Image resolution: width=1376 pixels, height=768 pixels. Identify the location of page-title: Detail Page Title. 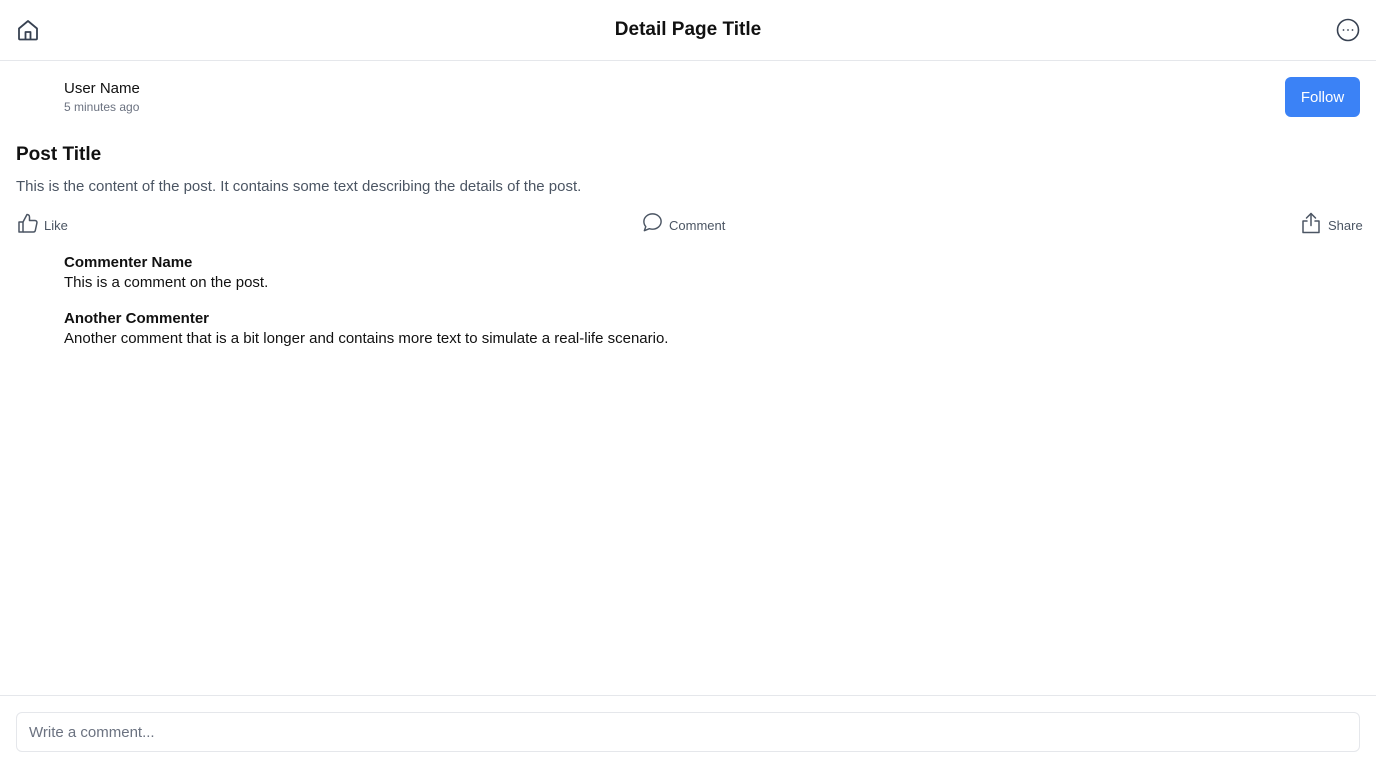
(688, 29).